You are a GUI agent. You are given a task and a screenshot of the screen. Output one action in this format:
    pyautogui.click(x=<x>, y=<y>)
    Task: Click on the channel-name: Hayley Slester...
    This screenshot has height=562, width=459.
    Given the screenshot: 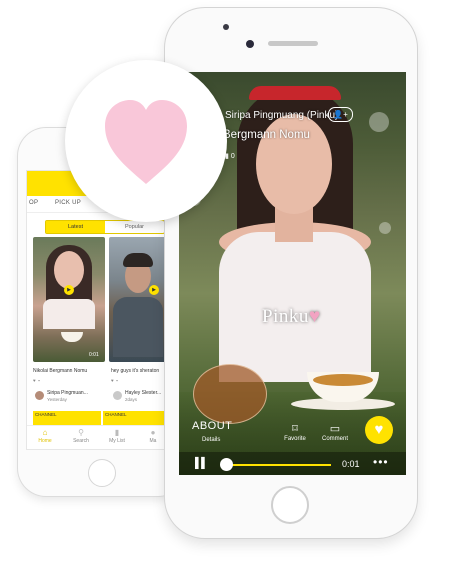 What is the action you would take?
    pyautogui.click(x=147, y=393)
    